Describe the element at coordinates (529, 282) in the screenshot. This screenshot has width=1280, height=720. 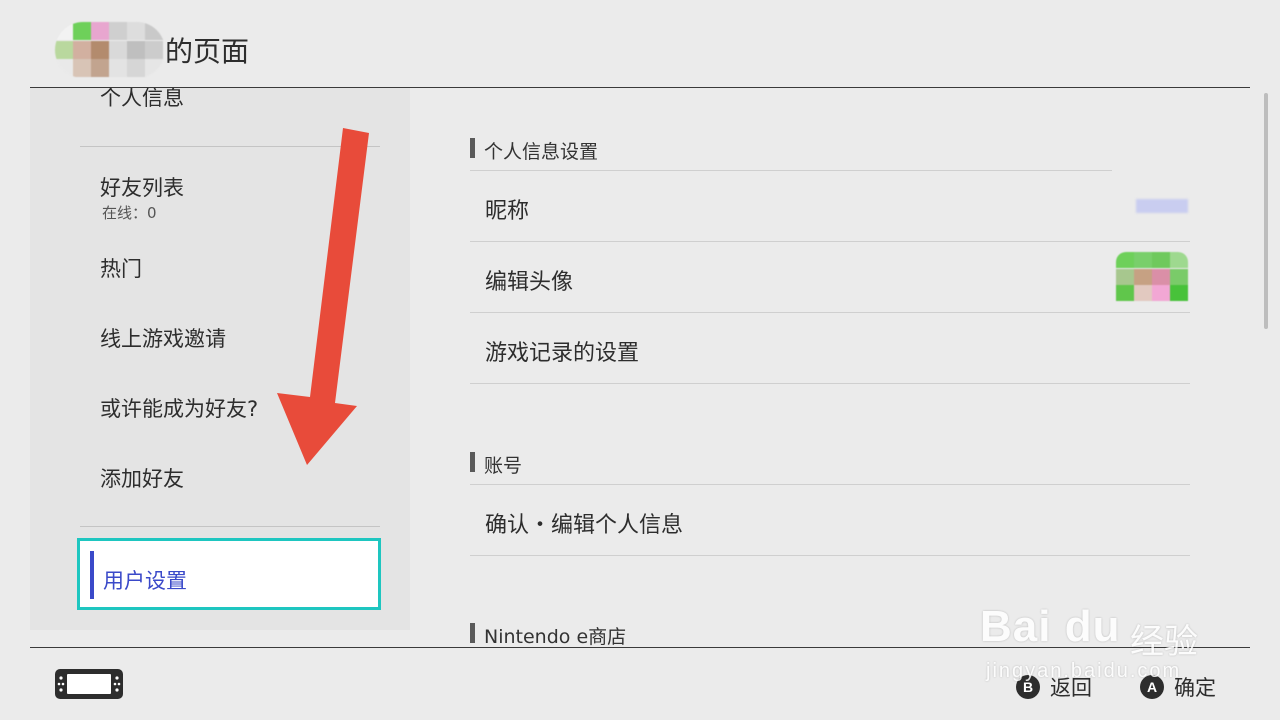
I see `row-label: 编辑头像` at that location.